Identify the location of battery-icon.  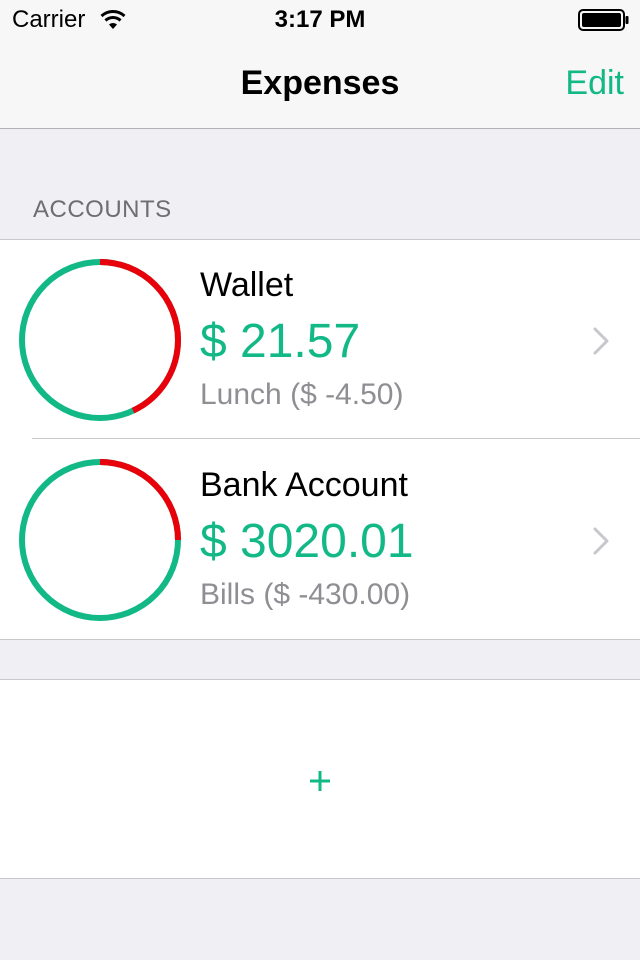
(603, 20).